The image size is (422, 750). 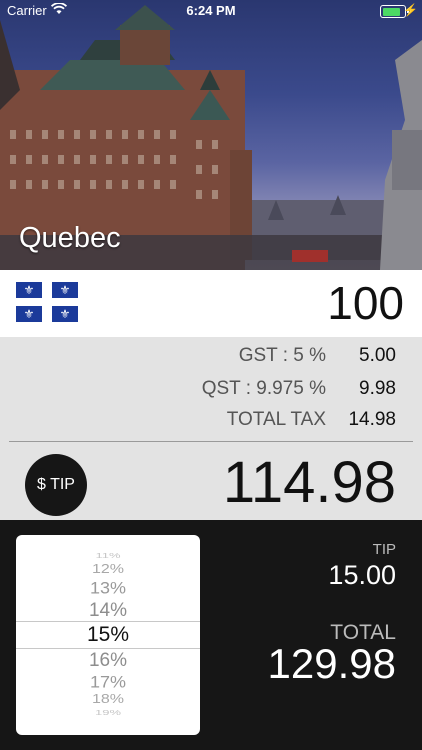 What do you see at coordinates (372, 419) in the screenshot?
I see `total-tax-value: 14.98` at bounding box center [372, 419].